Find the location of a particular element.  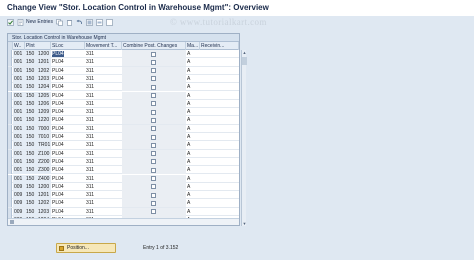

table-row: 009 150 1201 PL04 311 A is located at coordinates (123, 195).